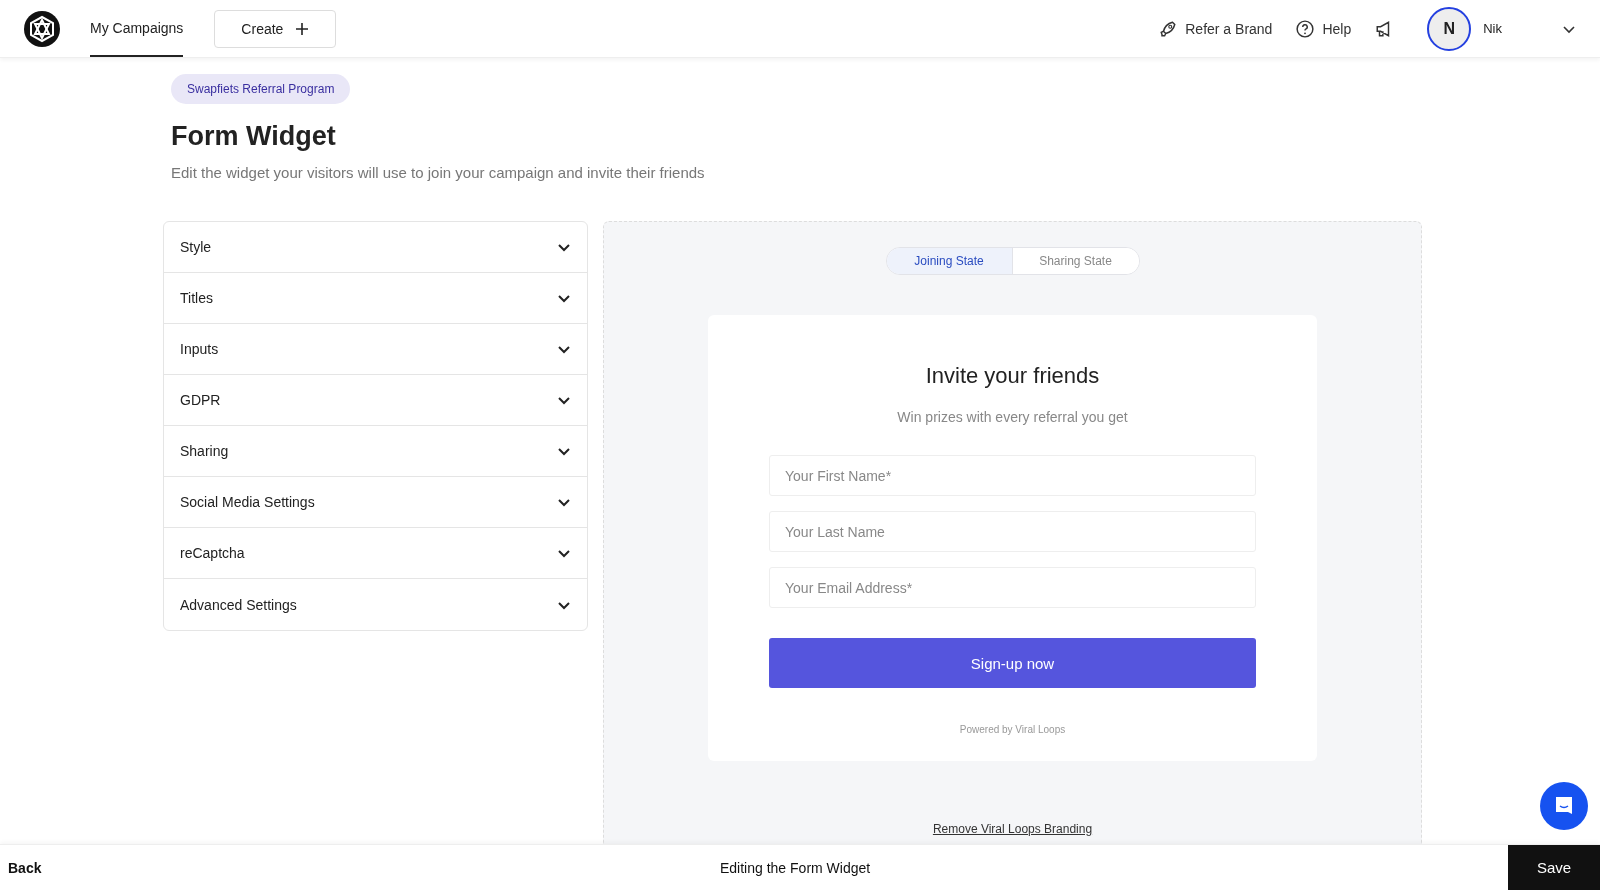  What do you see at coordinates (375, 298) in the screenshot?
I see `accordion-item: Titles` at bounding box center [375, 298].